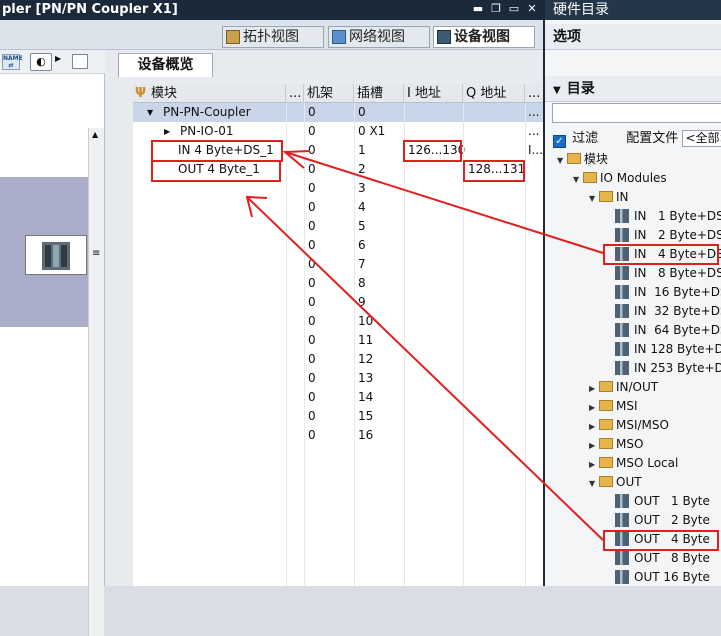 This screenshot has height=636, width=721. Describe the element at coordinates (233, 37) in the screenshot. I see `topology-icon` at that location.